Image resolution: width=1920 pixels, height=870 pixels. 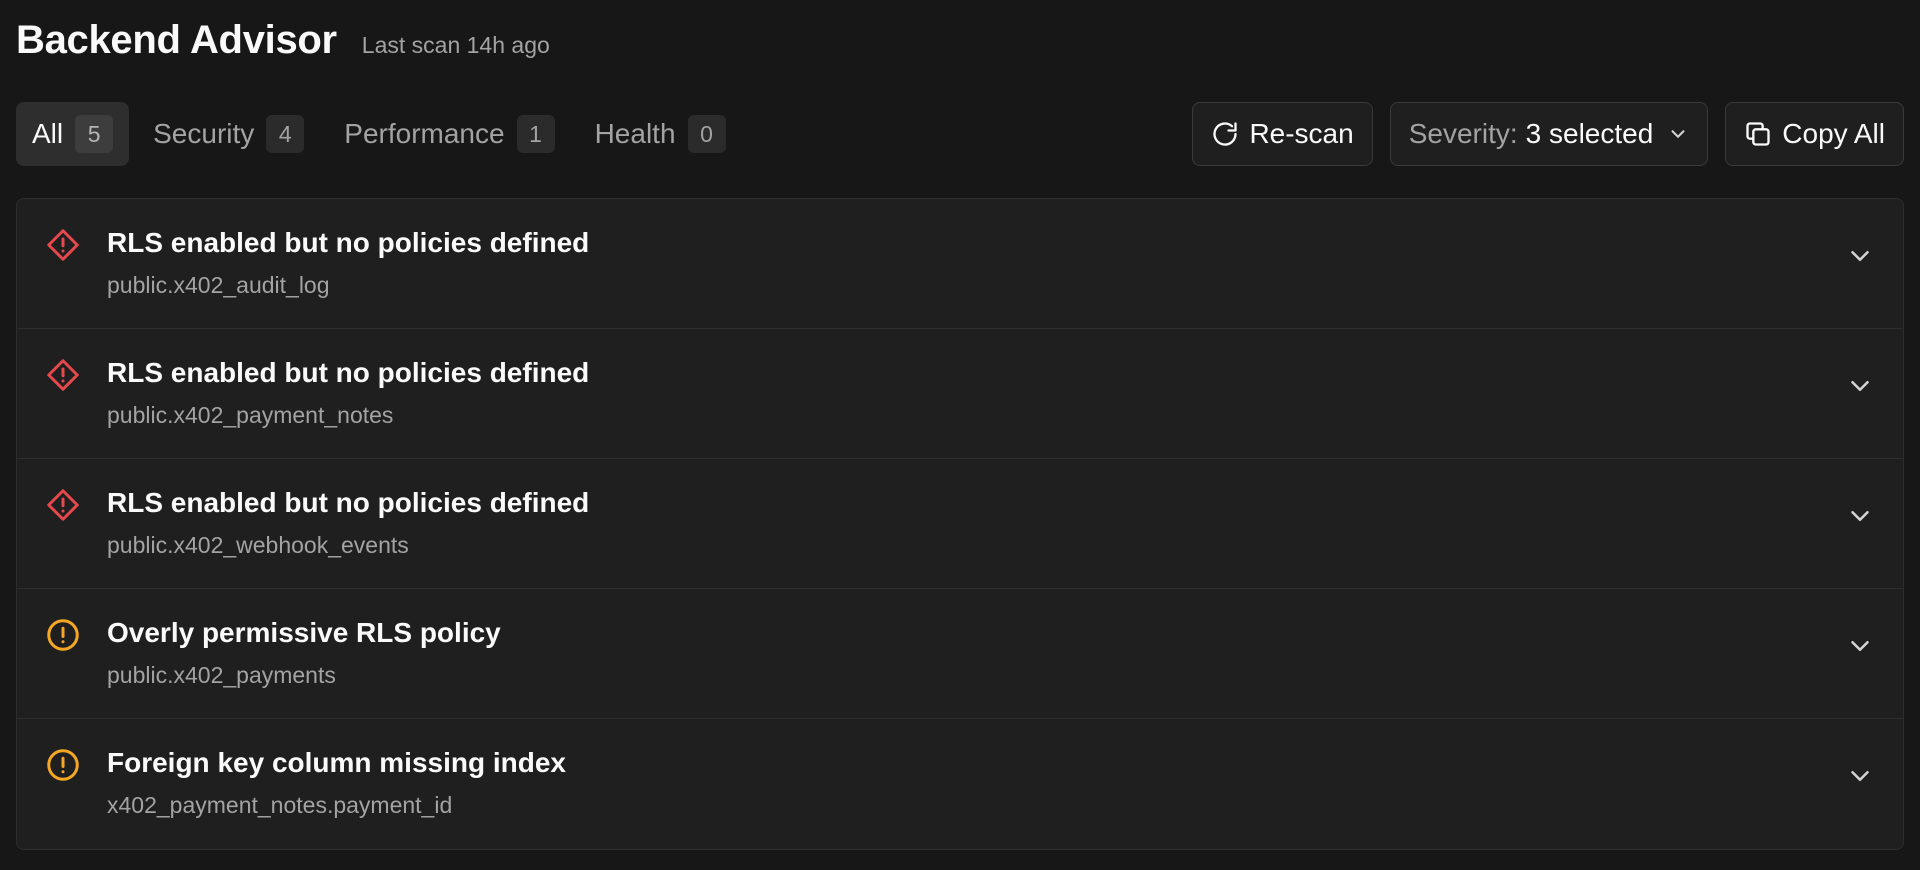 I want to click on copy-all-button: Copy All, so click(x=1814, y=134).